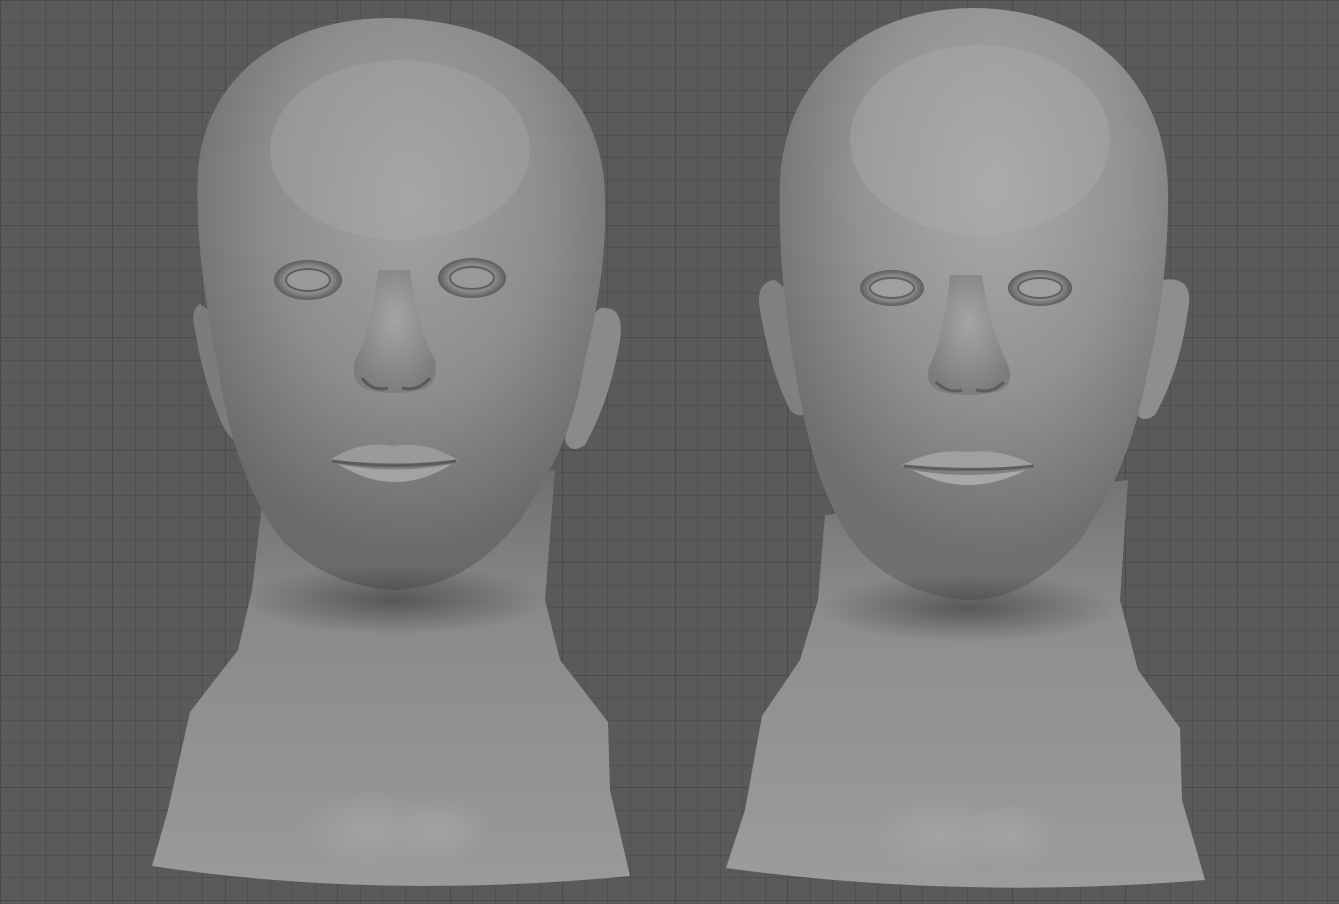 The image size is (1339, 904). Describe the element at coordinates (308, 280) in the screenshot. I see `left-head-eyelid-left` at that location.